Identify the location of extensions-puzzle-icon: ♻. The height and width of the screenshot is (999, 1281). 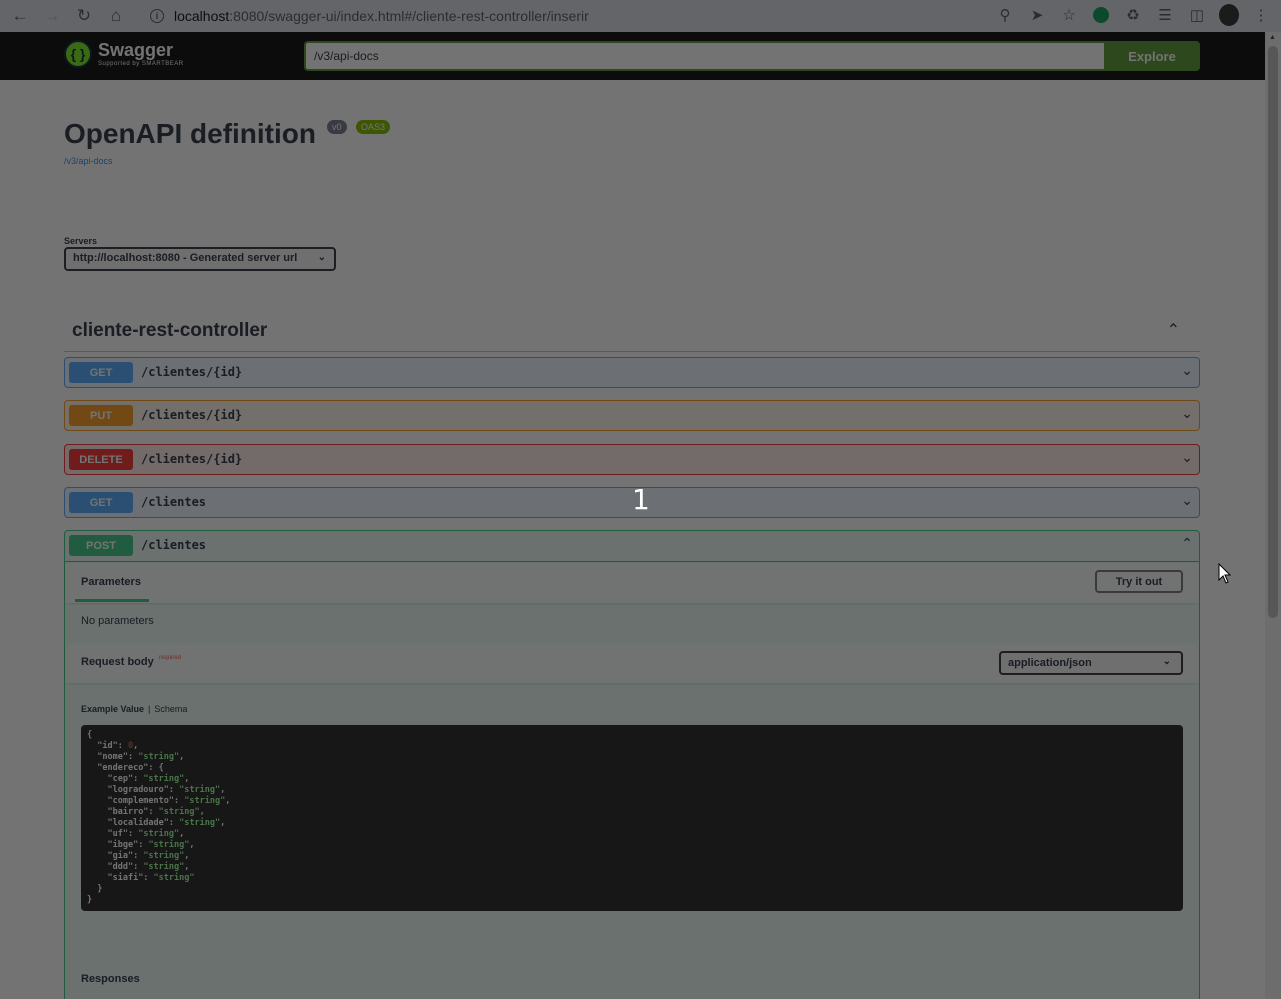
(1133, 15).